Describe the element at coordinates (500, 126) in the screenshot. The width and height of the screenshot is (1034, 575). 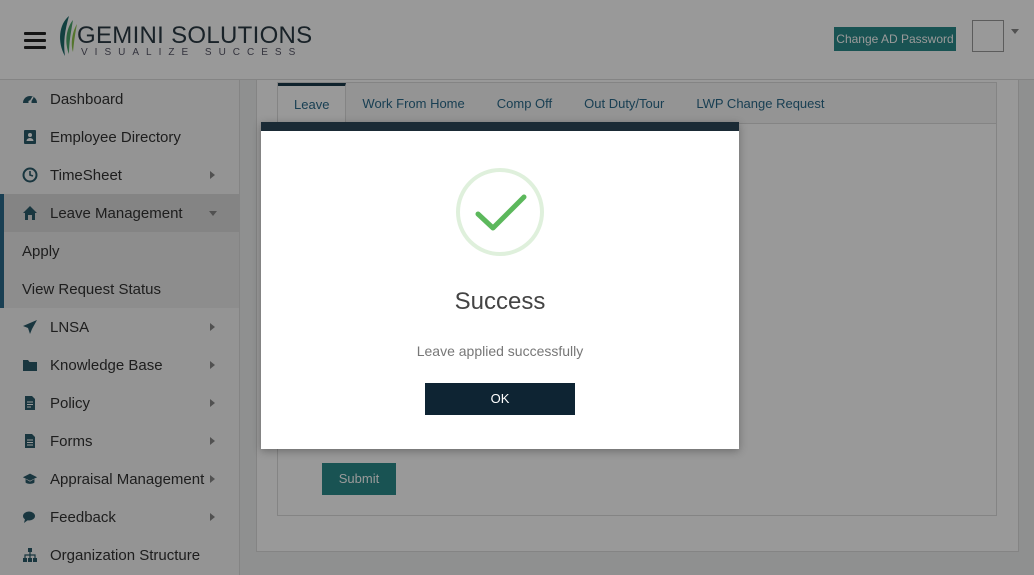
I see `dialog-header-bar` at that location.